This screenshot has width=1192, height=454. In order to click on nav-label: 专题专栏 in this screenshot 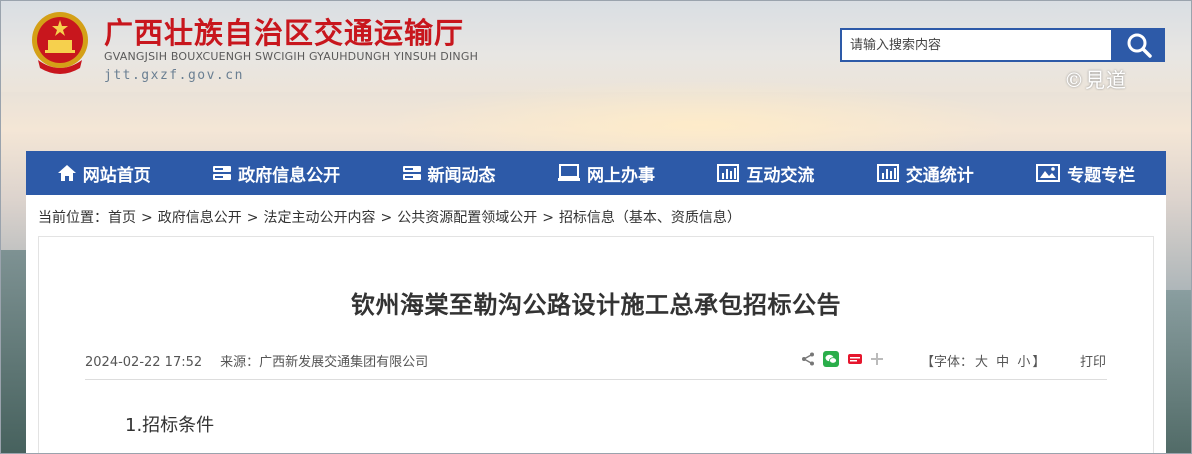, I will do `click(1101, 175)`.